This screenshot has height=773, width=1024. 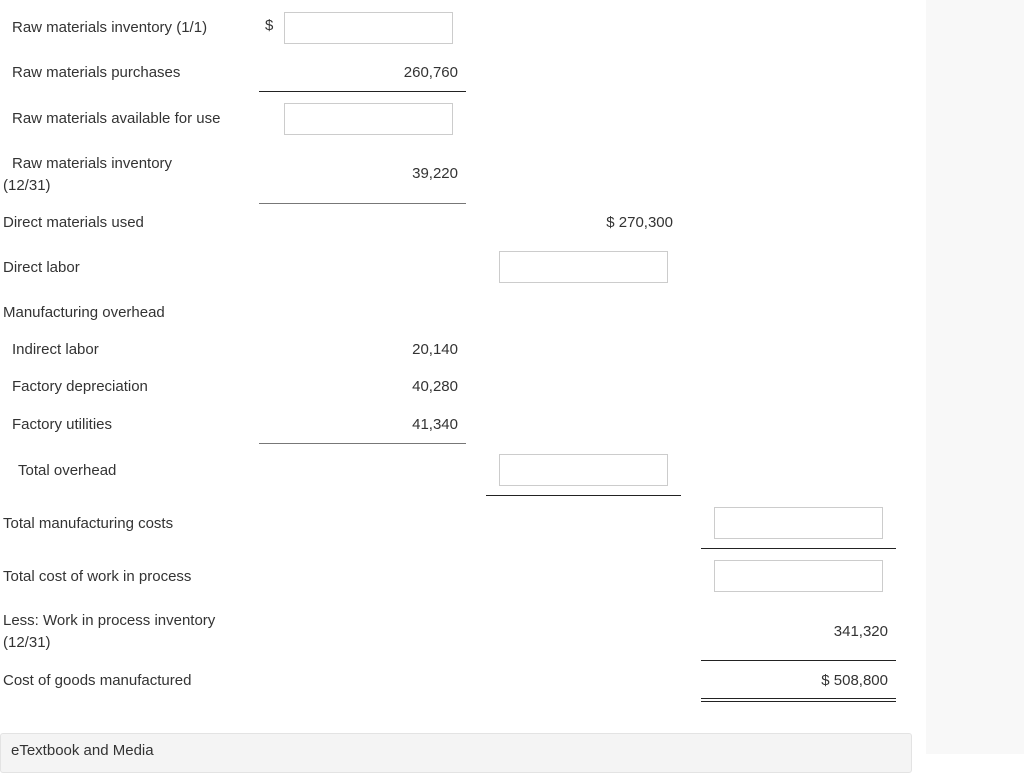 What do you see at coordinates (975, 377) in the screenshot?
I see `right-side-panel` at bounding box center [975, 377].